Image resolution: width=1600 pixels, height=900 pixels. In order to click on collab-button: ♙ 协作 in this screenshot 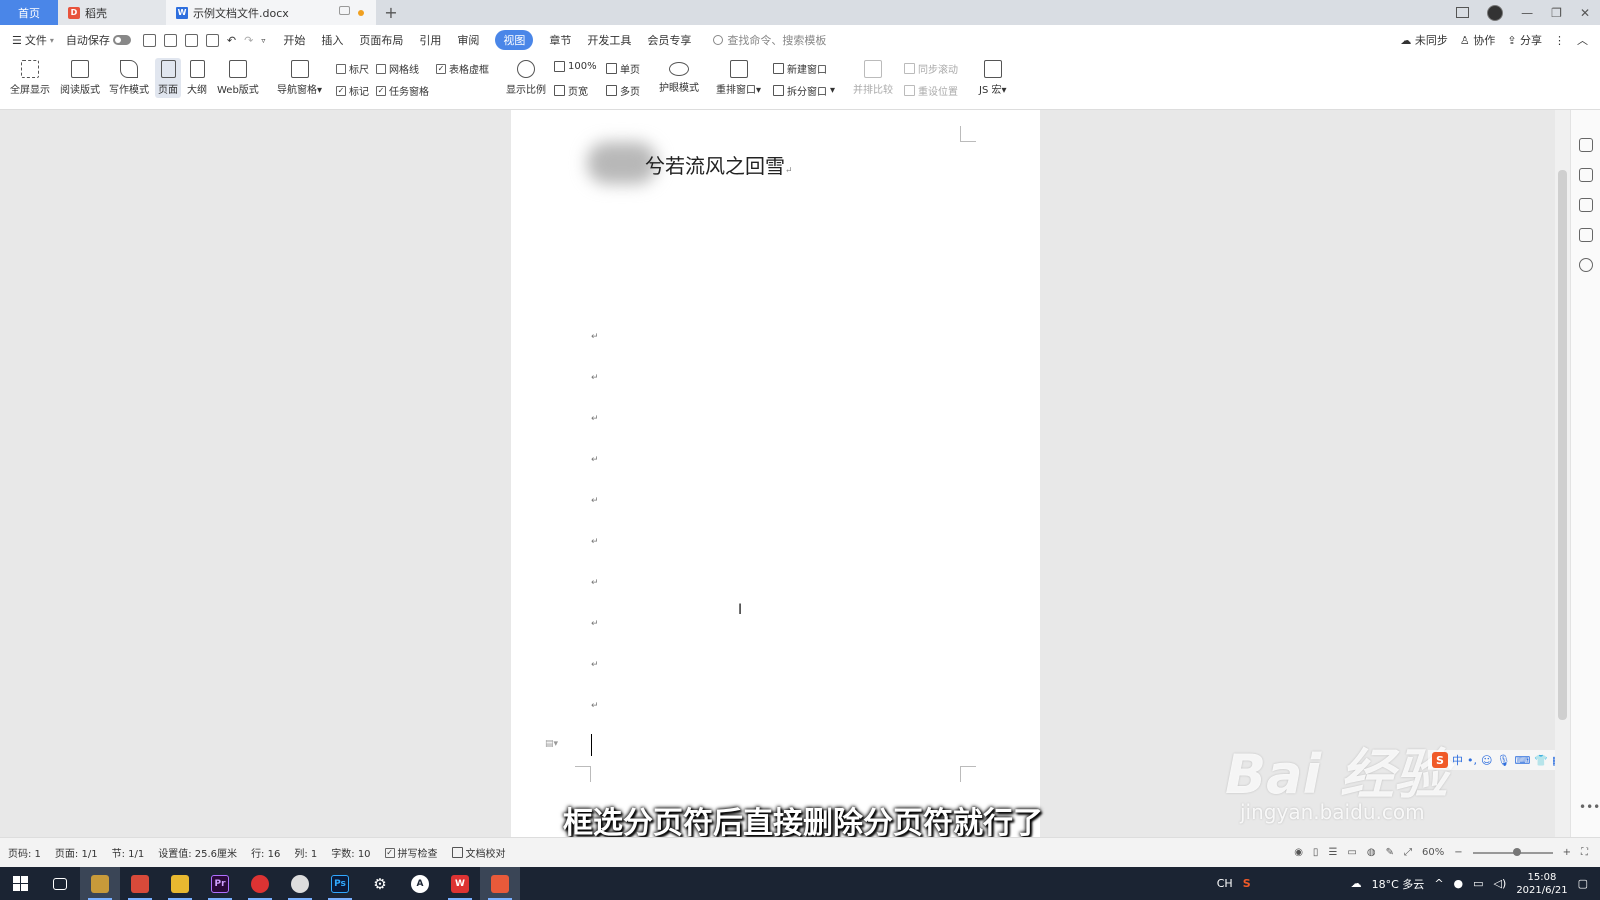, I will do `click(1477, 40)`.